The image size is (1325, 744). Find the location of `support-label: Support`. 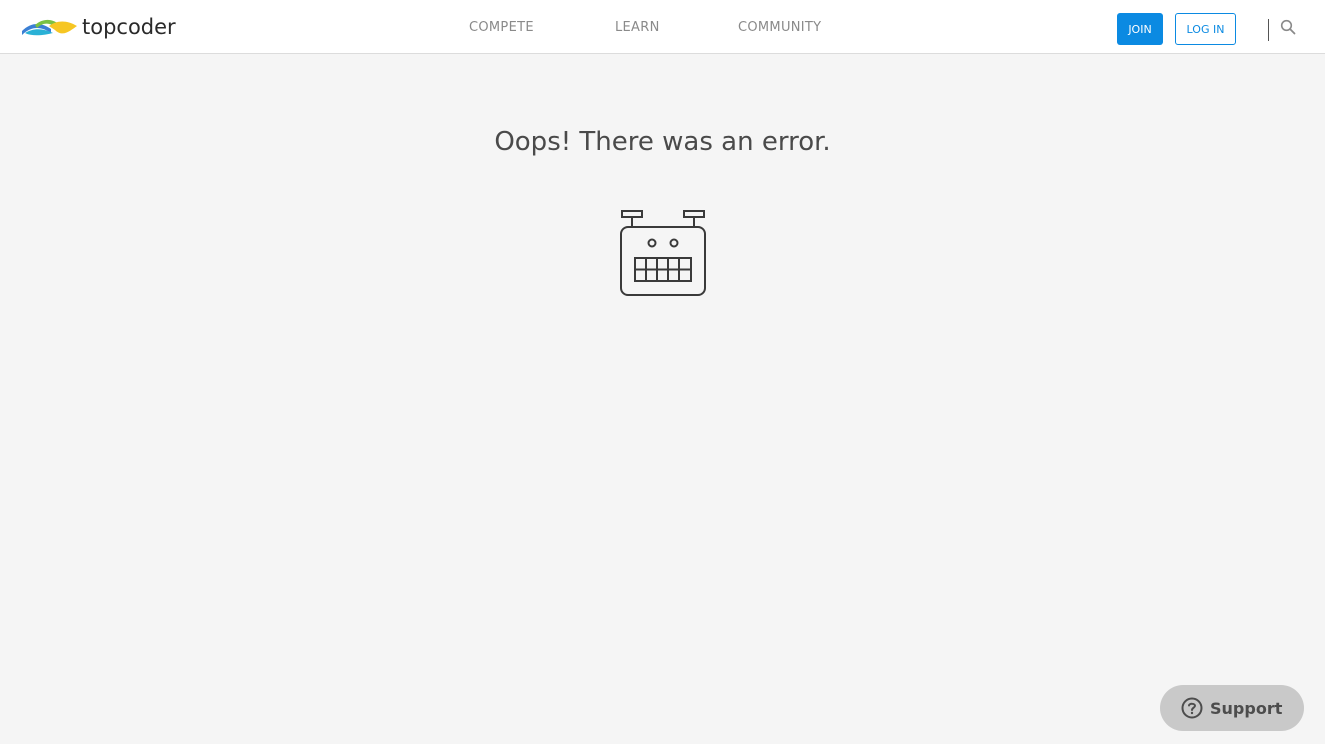

support-label: Support is located at coordinates (1246, 708).